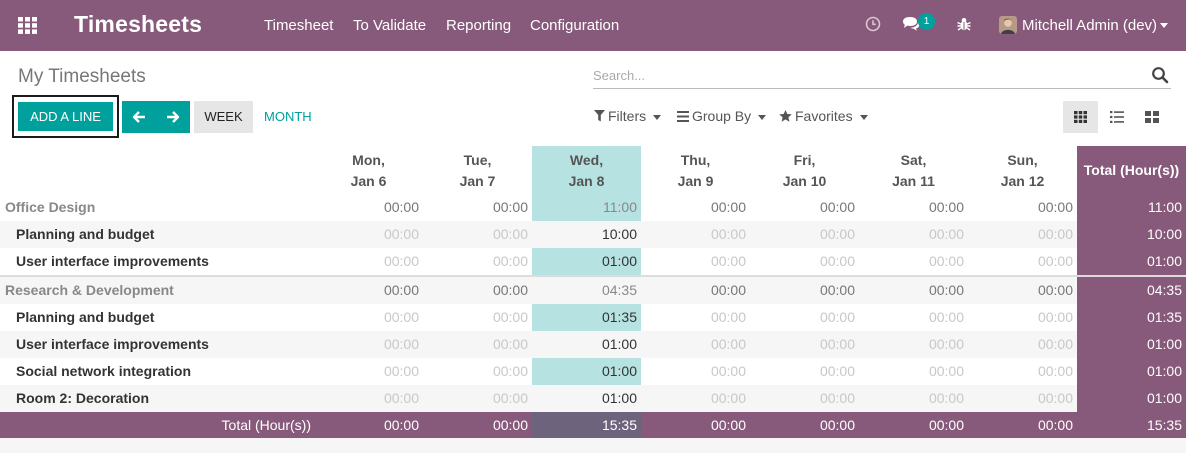 The image size is (1186, 453). What do you see at coordinates (593, 445) in the screenshot?
I see `bottom-strip` at bounding box center [593, 445].